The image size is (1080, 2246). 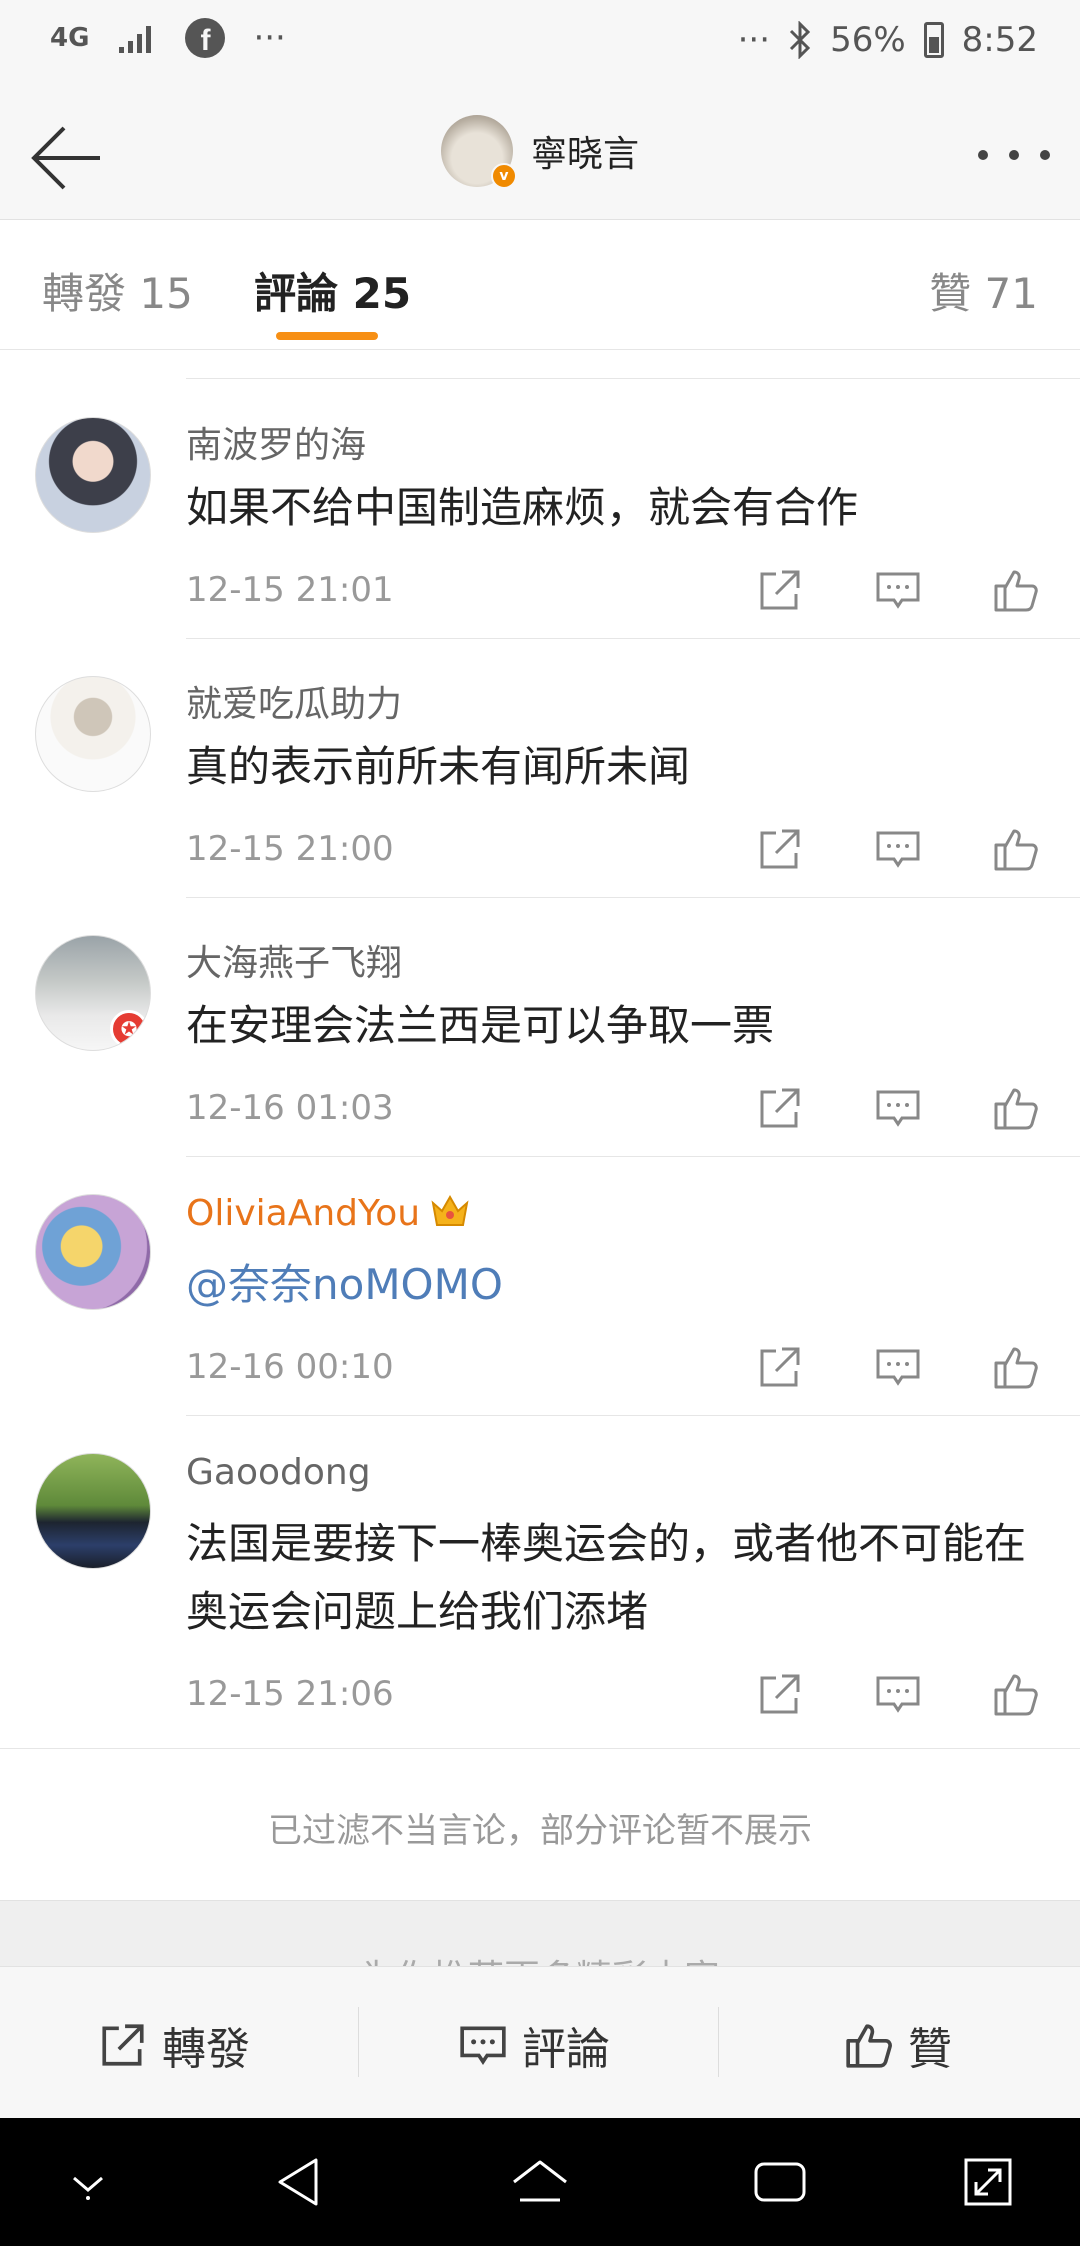 I want to click on recents-icon, so click(x=780, y=2182).